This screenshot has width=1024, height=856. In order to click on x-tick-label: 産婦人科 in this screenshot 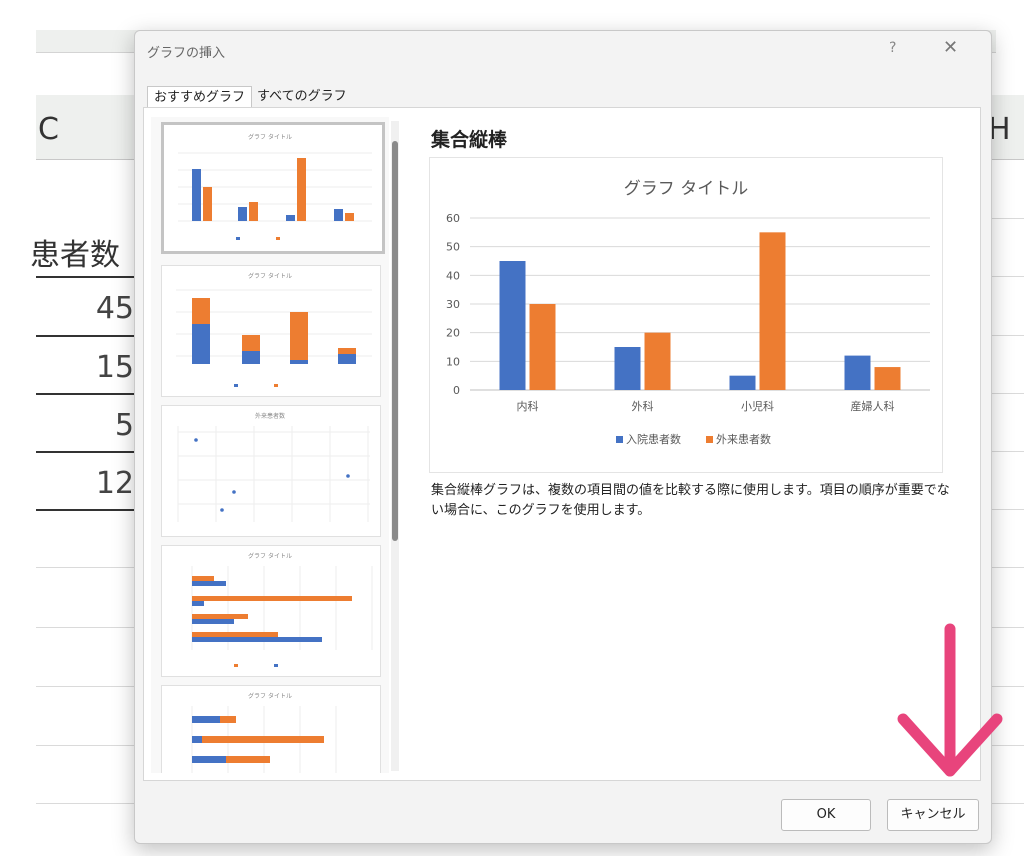, I will do `click(873, 406)`.